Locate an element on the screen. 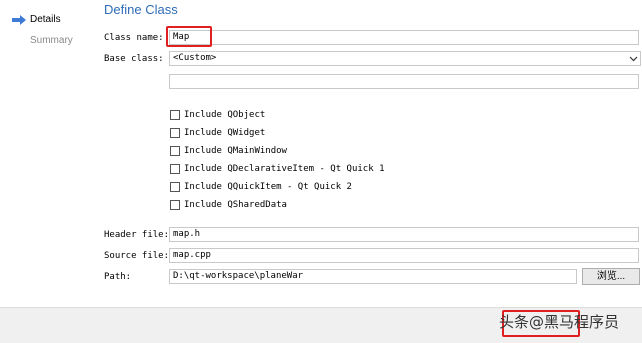 The width and height of the screenshot is (642, 343). include-qquickitem-label: Include QQuickItem - Qt Quick 2 is located at coordinates (268, 187).